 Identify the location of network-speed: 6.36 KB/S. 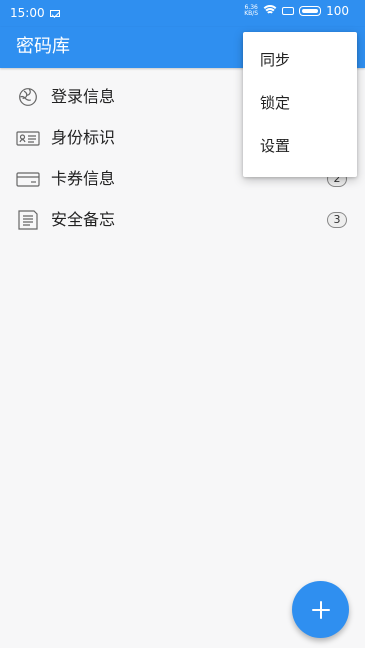
(251, 11).